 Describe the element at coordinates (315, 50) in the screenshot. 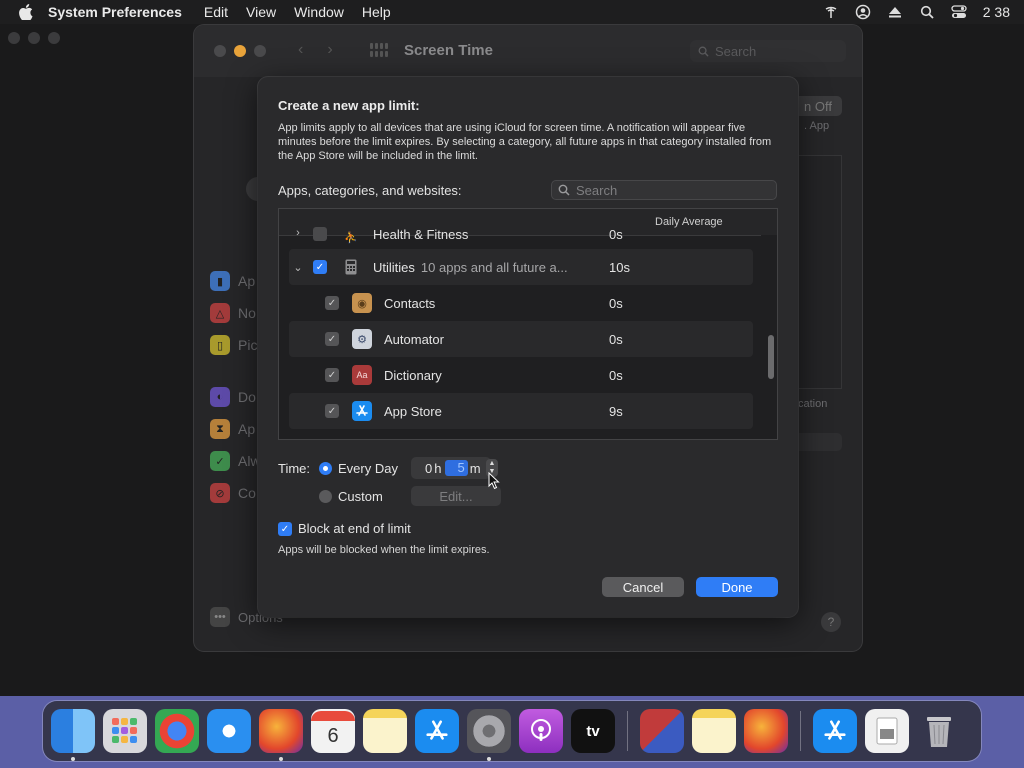

I see `navigation-arrows: ‹ ›` at that location.